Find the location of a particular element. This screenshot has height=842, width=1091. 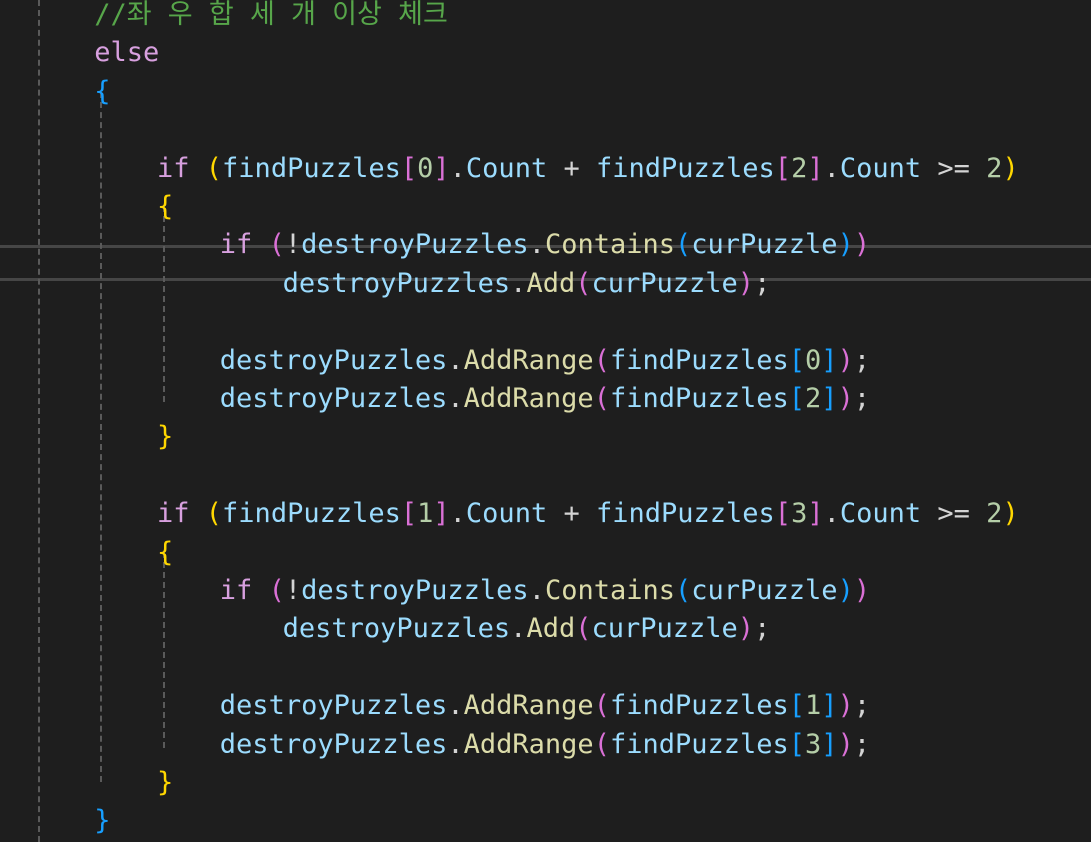

code-line: destroyPuzzles.AddRange(findPuzzles[3]); is located at coordinates (545, 745).